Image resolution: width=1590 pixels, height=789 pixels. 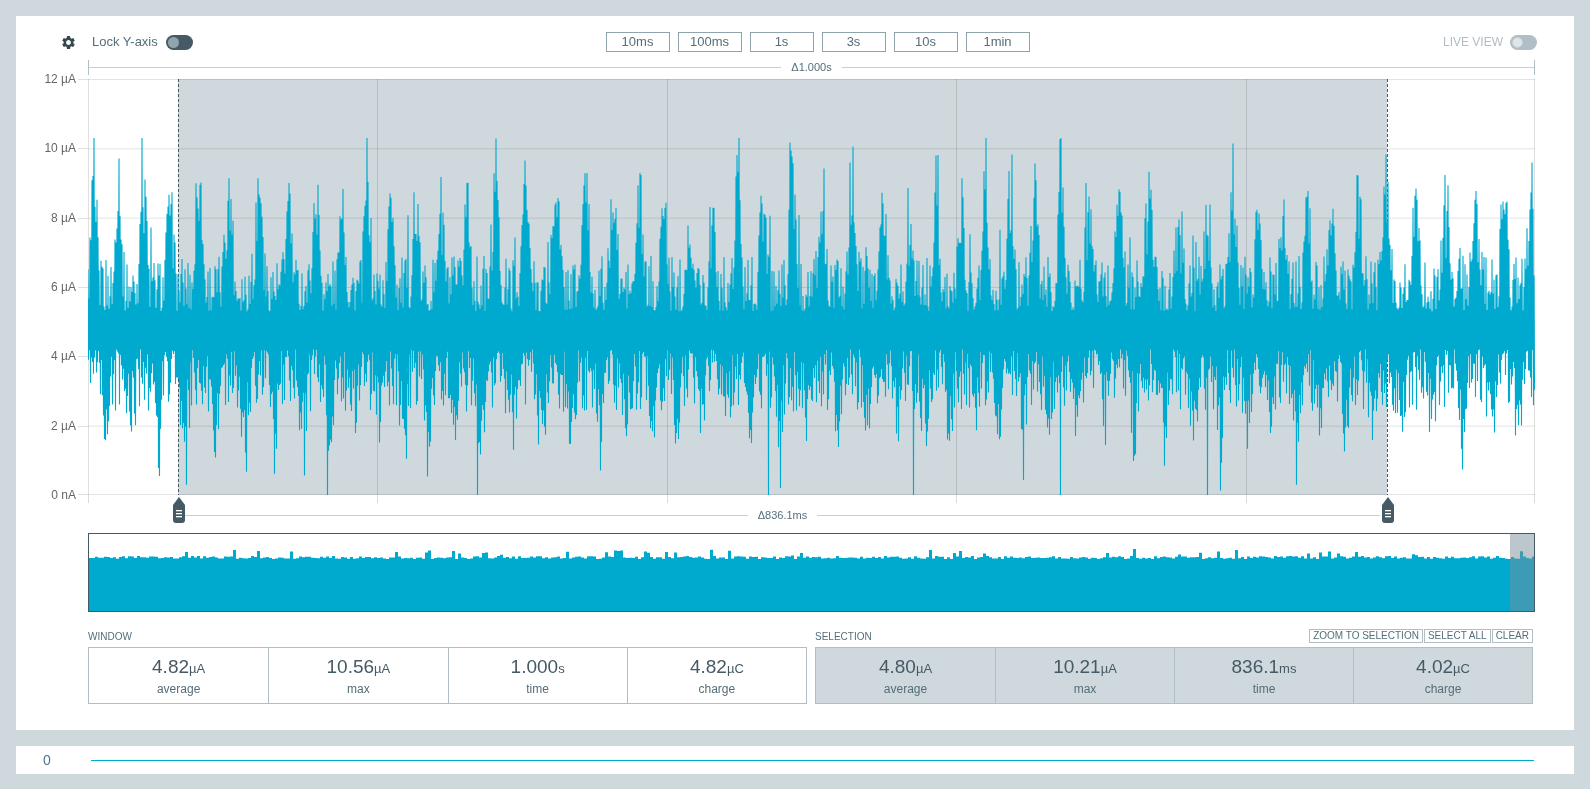 What do you see at coordinates (179, 667) in the screenshot?
I see `stat-value: 4.82µA` at bounding box center [179, 667].